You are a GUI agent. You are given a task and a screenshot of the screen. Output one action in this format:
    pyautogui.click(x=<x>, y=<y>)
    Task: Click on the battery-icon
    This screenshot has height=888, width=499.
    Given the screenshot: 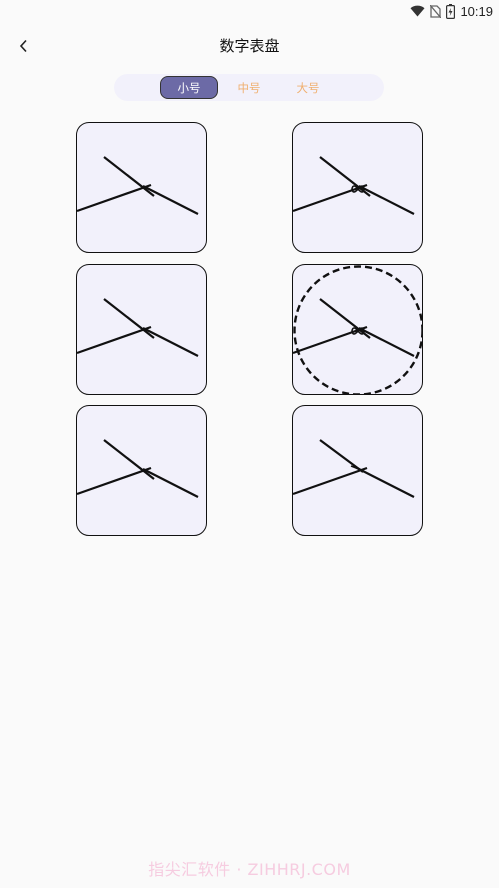 What is the action you would take?
    pyautogui.click(x=451, y=11)
    